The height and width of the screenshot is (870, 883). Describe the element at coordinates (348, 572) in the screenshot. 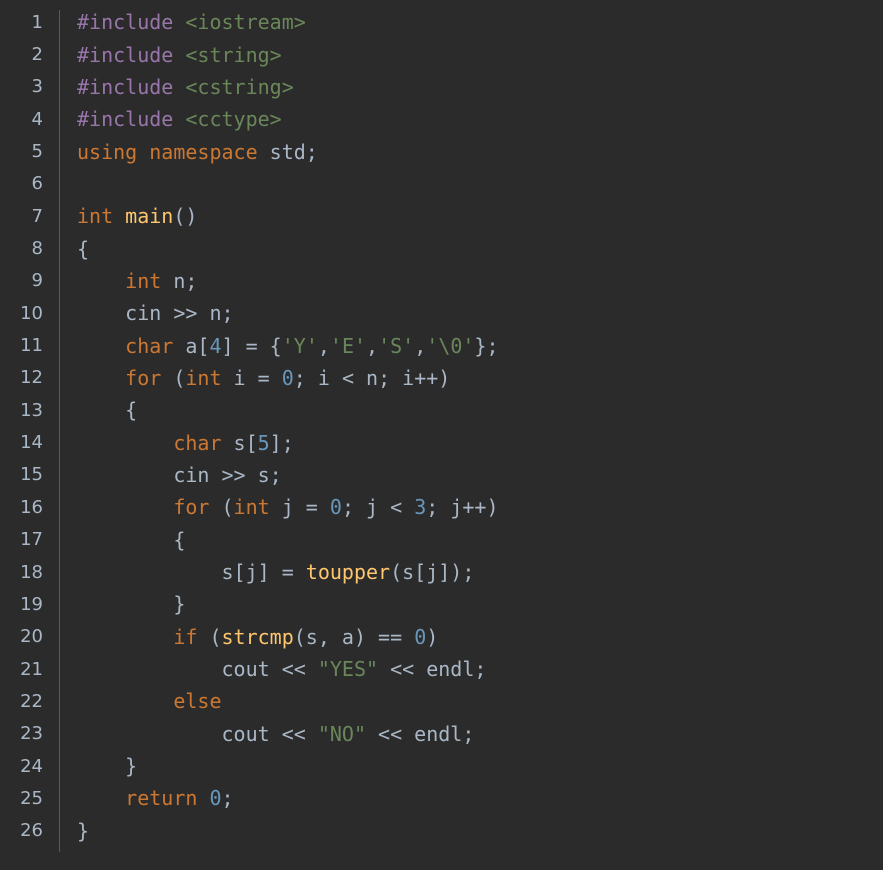

I see `code-token: toupper` at that location.